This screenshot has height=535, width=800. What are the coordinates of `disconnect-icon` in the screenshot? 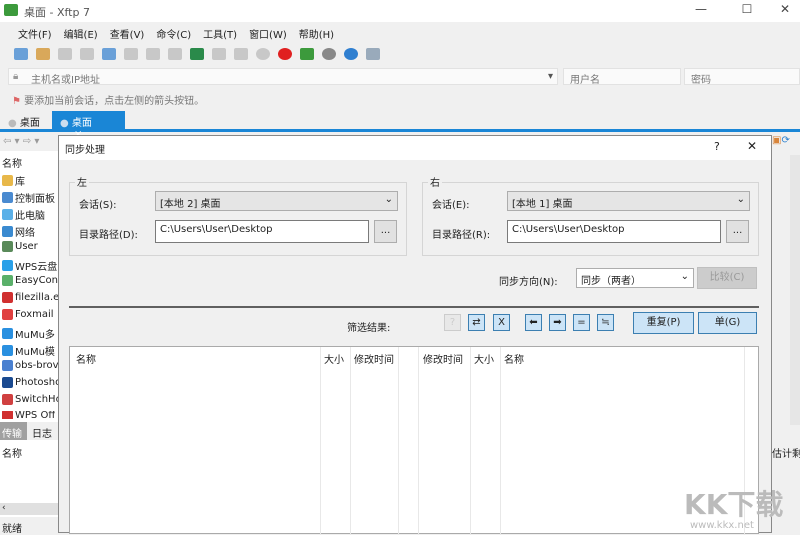 It's located at (87, 54).